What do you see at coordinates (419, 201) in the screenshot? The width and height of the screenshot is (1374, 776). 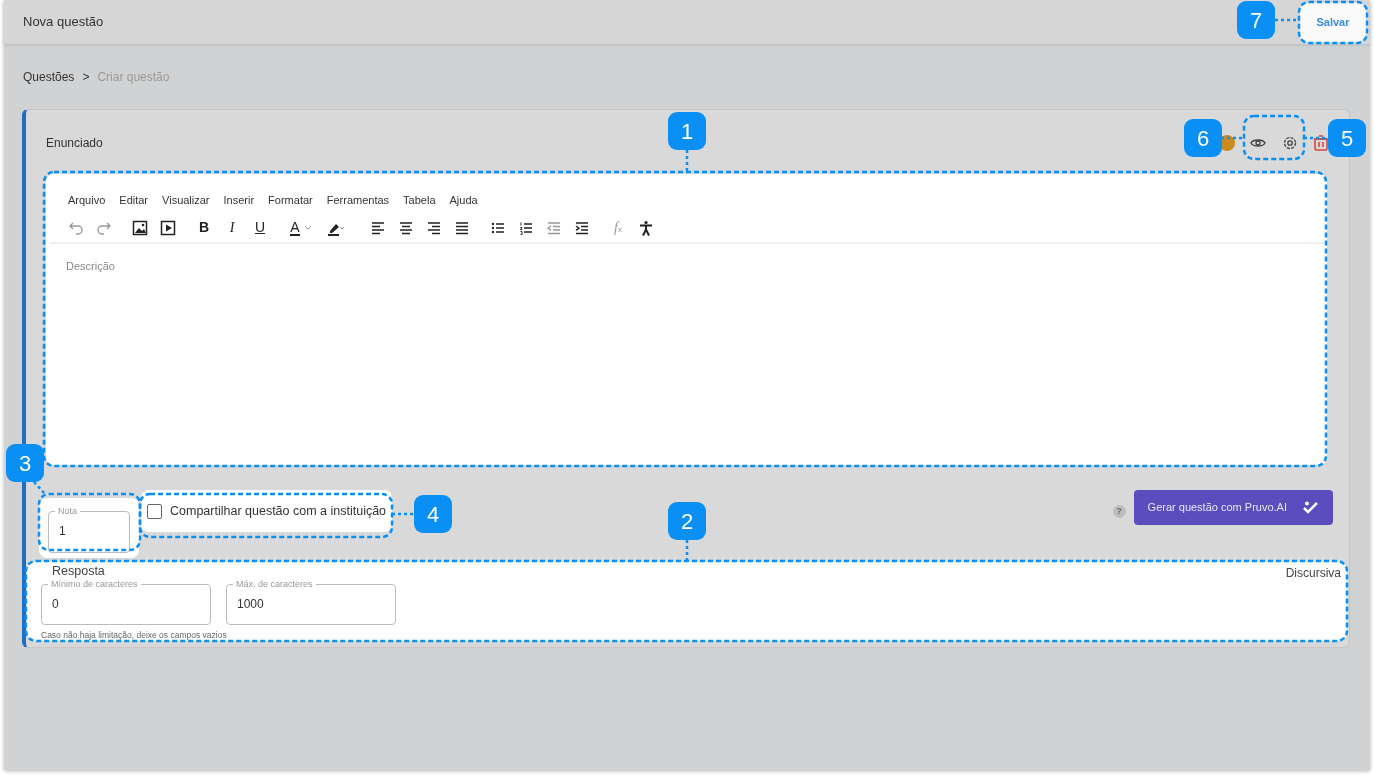 I see `menu-item: Tabela` at bounding box center [419, 201].